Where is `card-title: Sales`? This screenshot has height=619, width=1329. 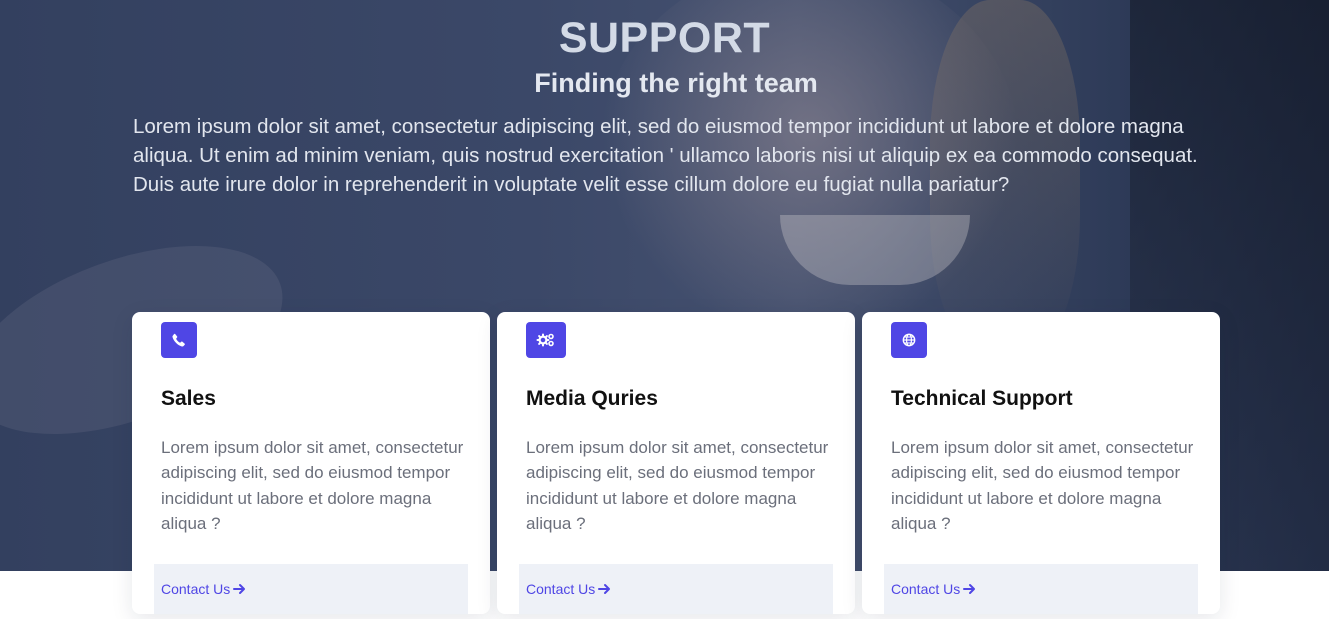 card-title: Sales is located at coordinates (188, 398).